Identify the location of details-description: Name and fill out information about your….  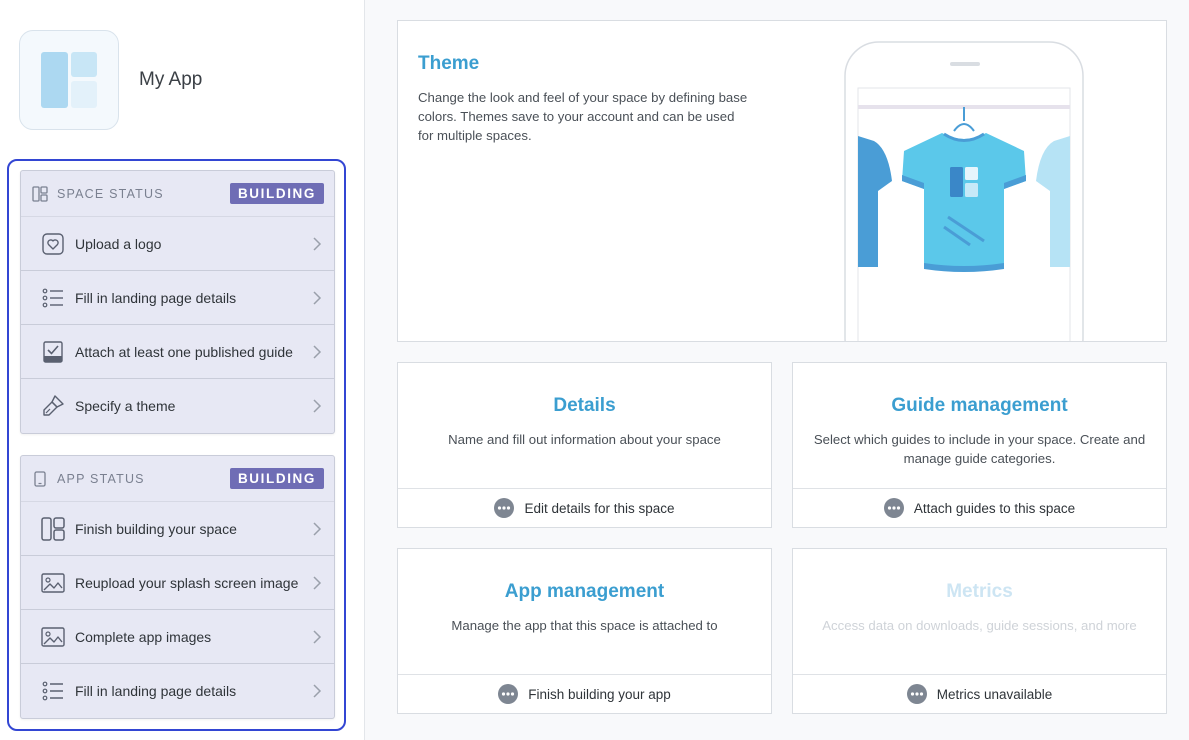
(584, 439).